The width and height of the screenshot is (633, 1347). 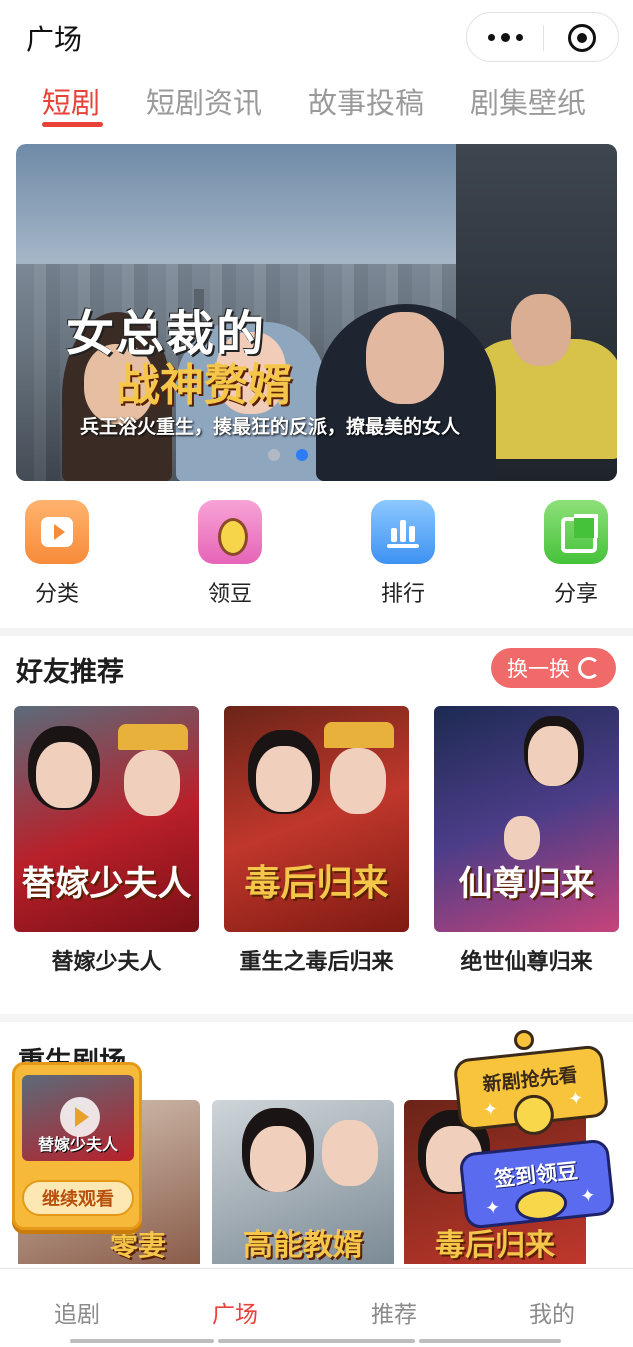 What do you see at coordinates (235, 1312) in the screenshot?
I see `nav-square: 广场` at bounding box center [235, 1312].